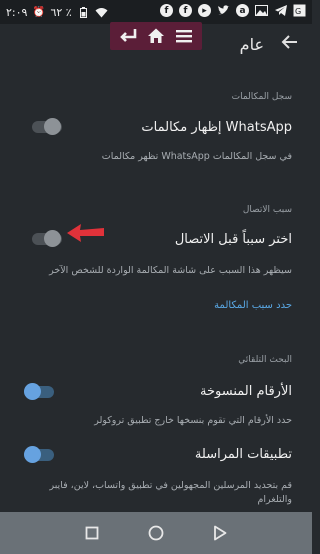  Describe the element at coordinates (156, 12) in the screenshot. I see `status-bar: ٢:٠٩ ⏰ ٦٢ ٪ f f ▸ a G` at that location.